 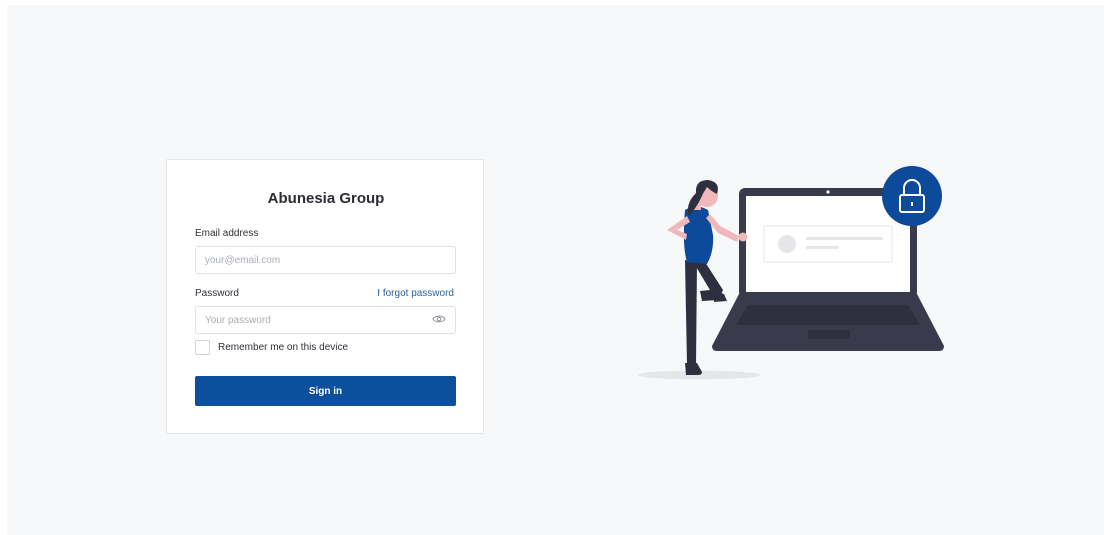 What do you see at coordinates (325, 391) in the screenshot?
I see `sign-in-button: Sign in` at bounding box center [325, 391].